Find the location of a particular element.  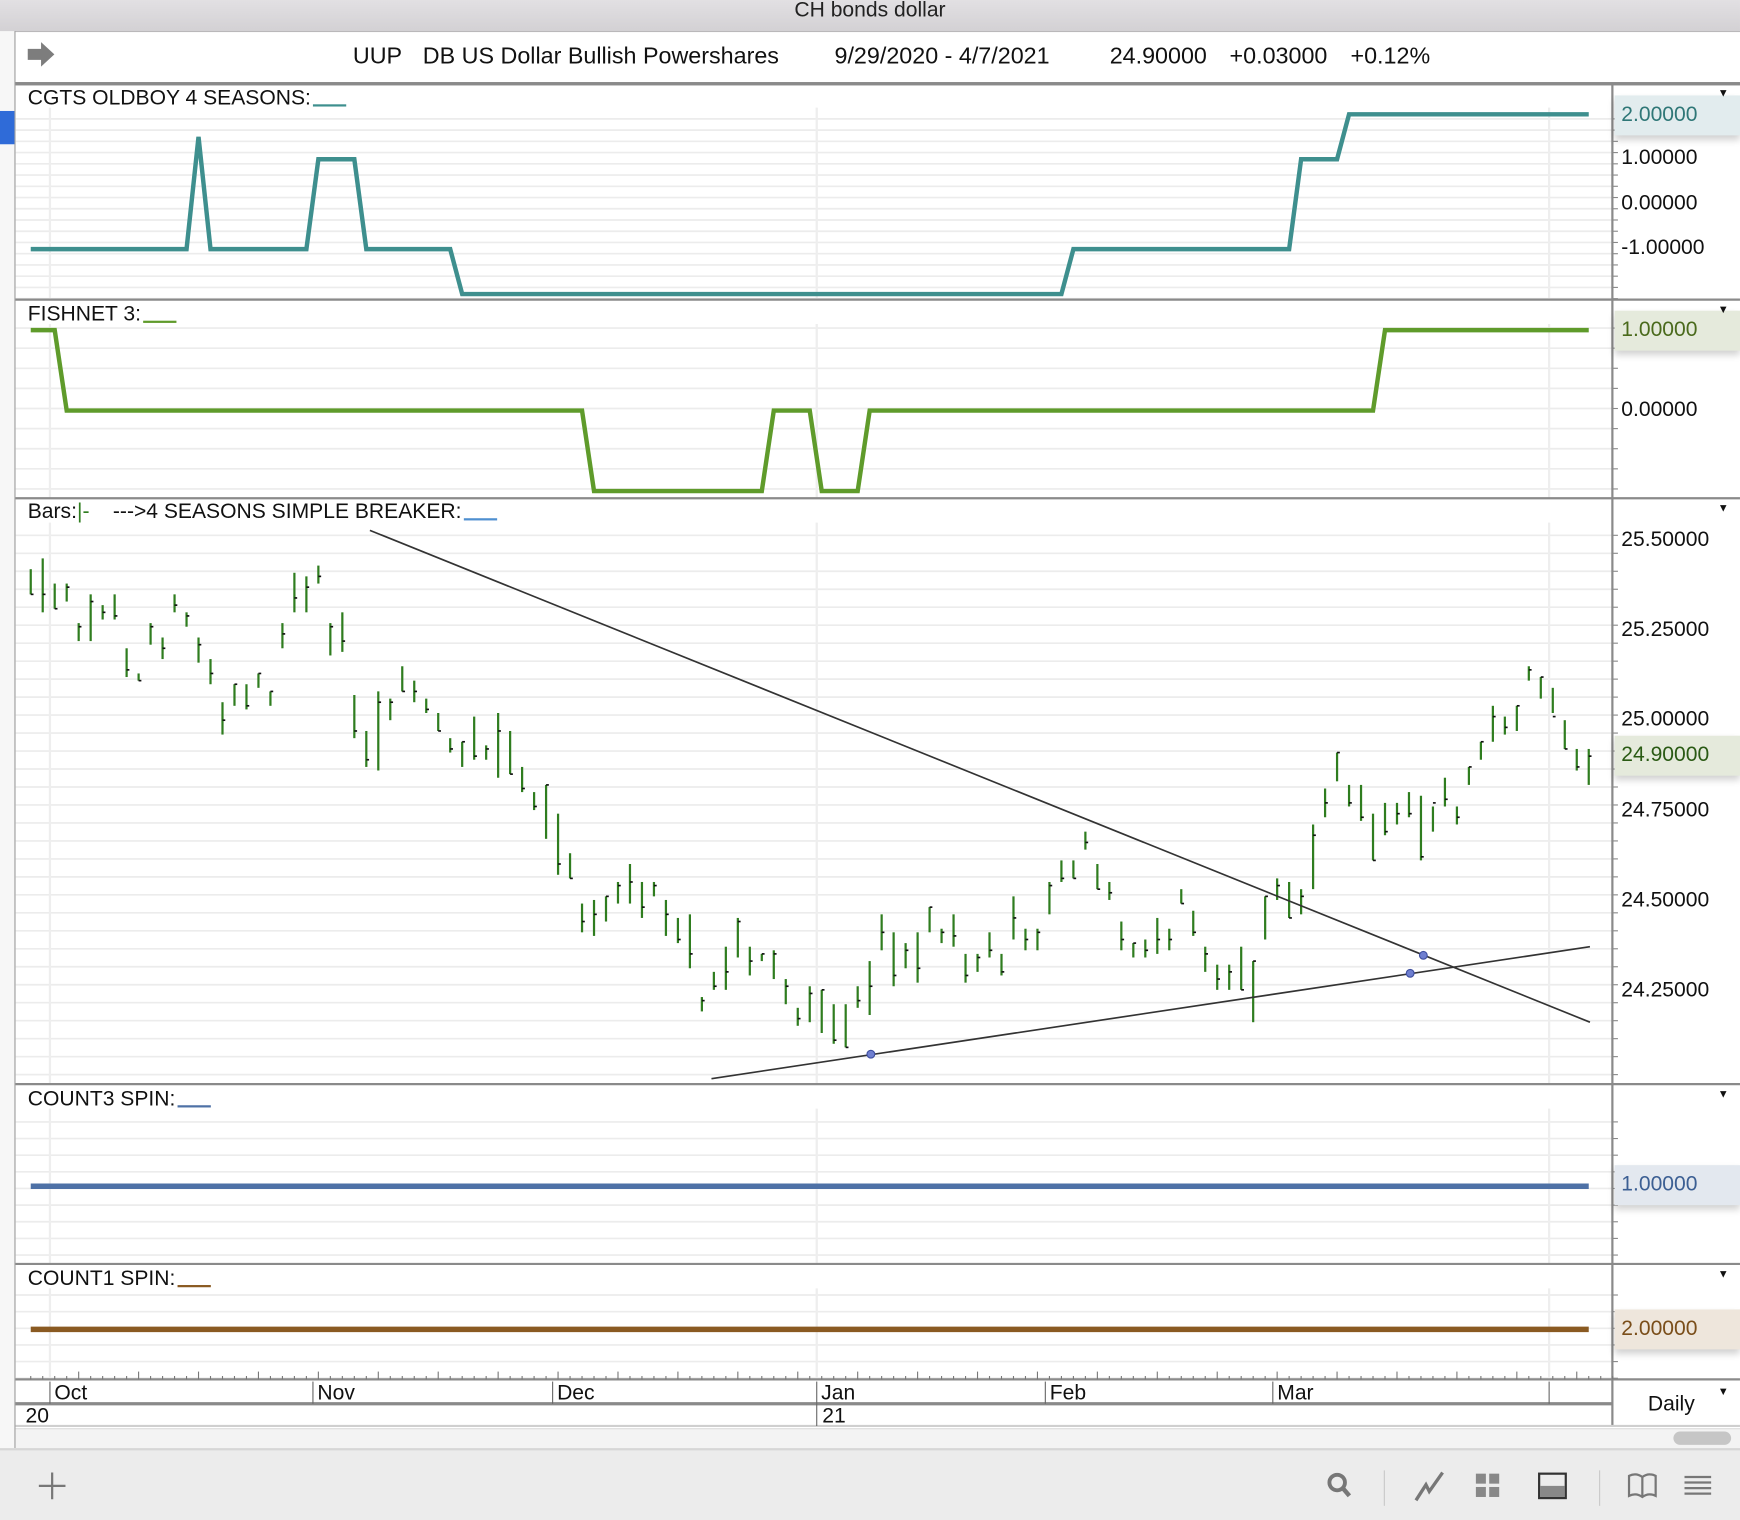

y-tick: 25.00000 is located at coordinates (1665, 719).